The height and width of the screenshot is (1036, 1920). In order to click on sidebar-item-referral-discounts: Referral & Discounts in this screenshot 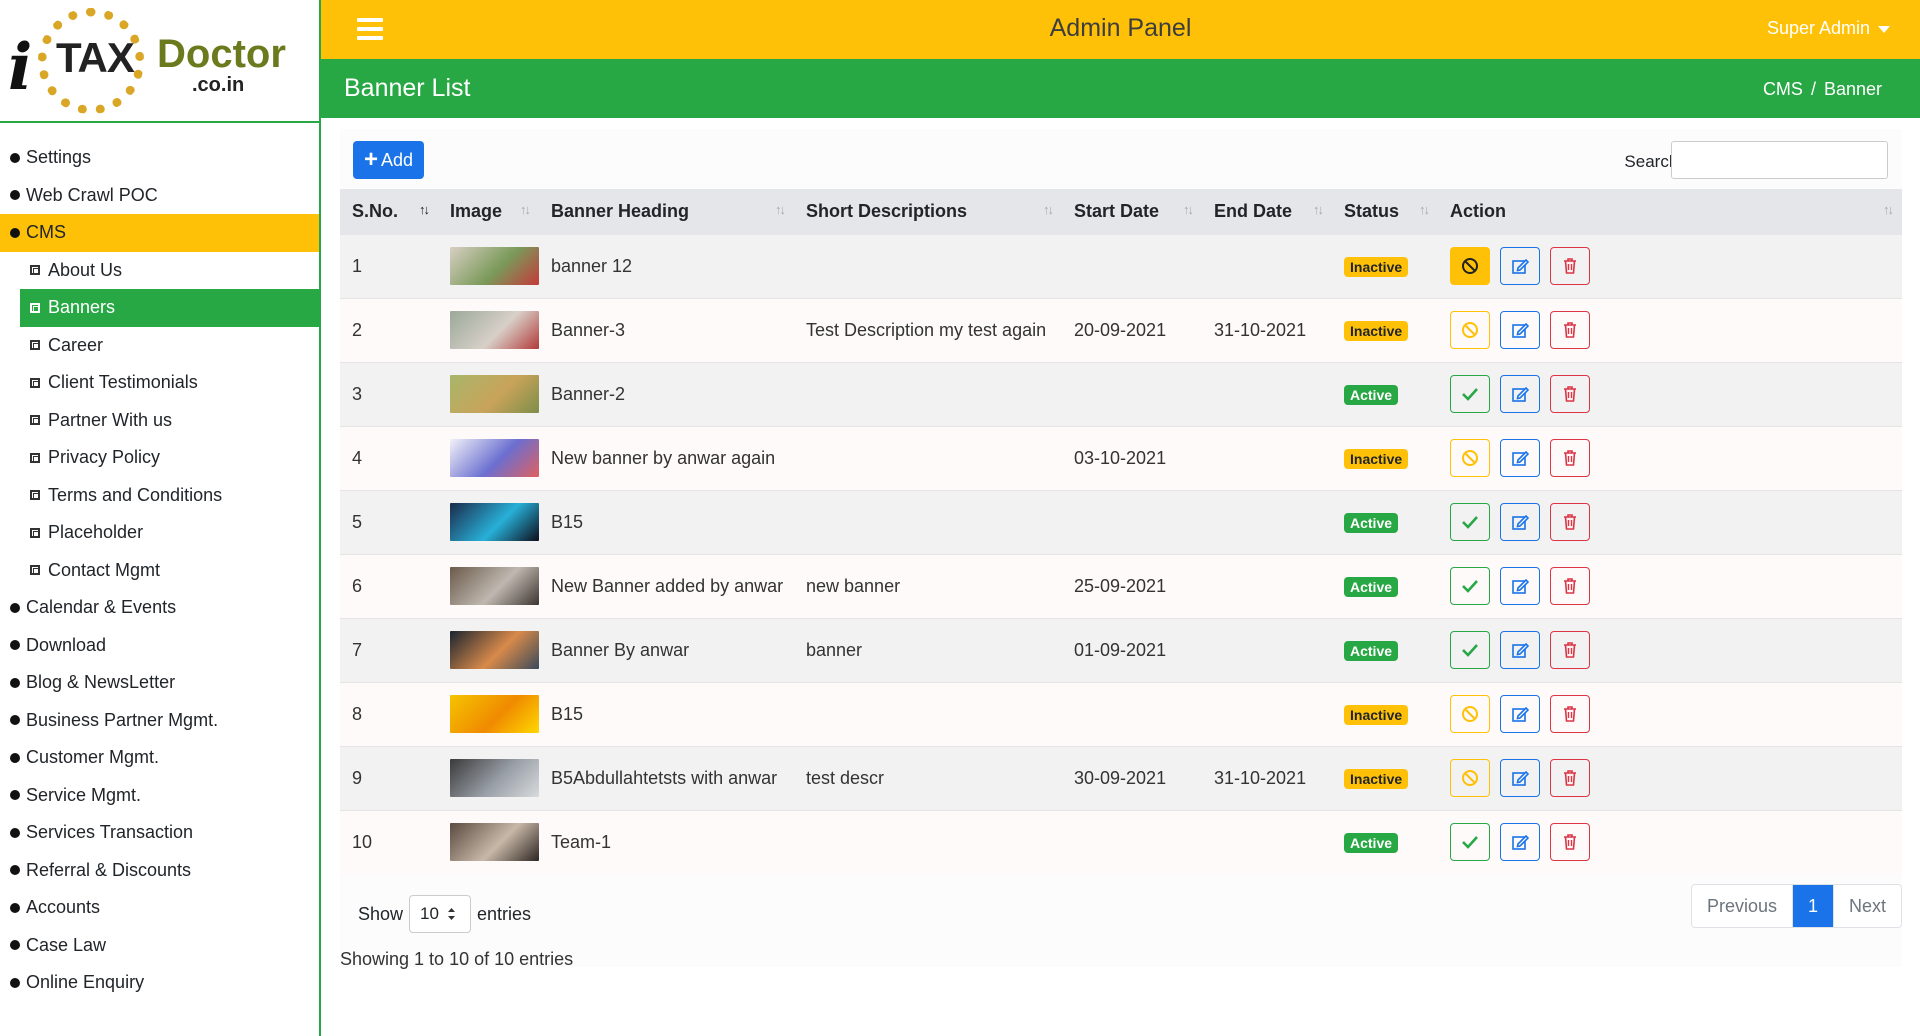, I will do `click(159, 871)`.